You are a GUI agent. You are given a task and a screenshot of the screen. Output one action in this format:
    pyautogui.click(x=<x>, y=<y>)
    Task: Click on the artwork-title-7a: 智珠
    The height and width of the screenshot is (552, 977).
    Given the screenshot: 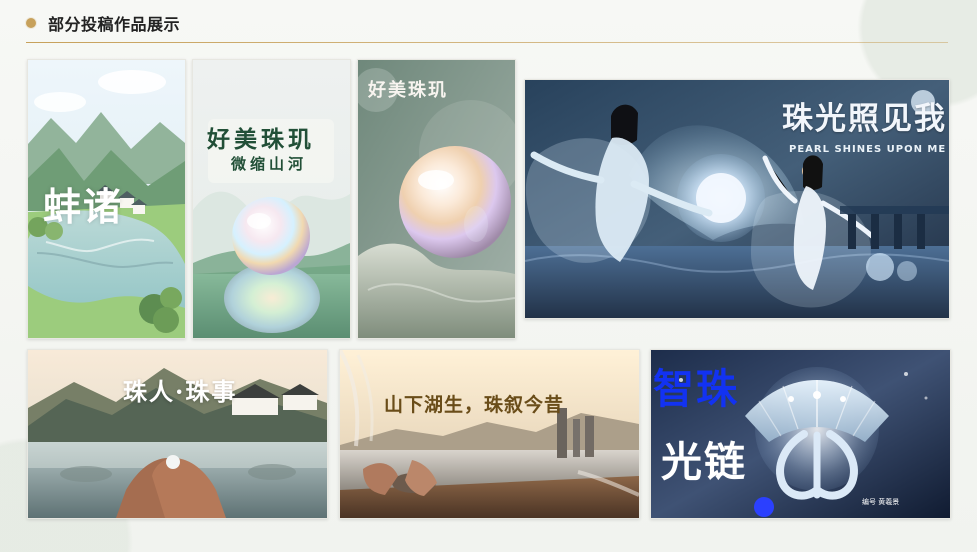 What is the action you would take?
    pyautogui.click(x=696, y=389)
    